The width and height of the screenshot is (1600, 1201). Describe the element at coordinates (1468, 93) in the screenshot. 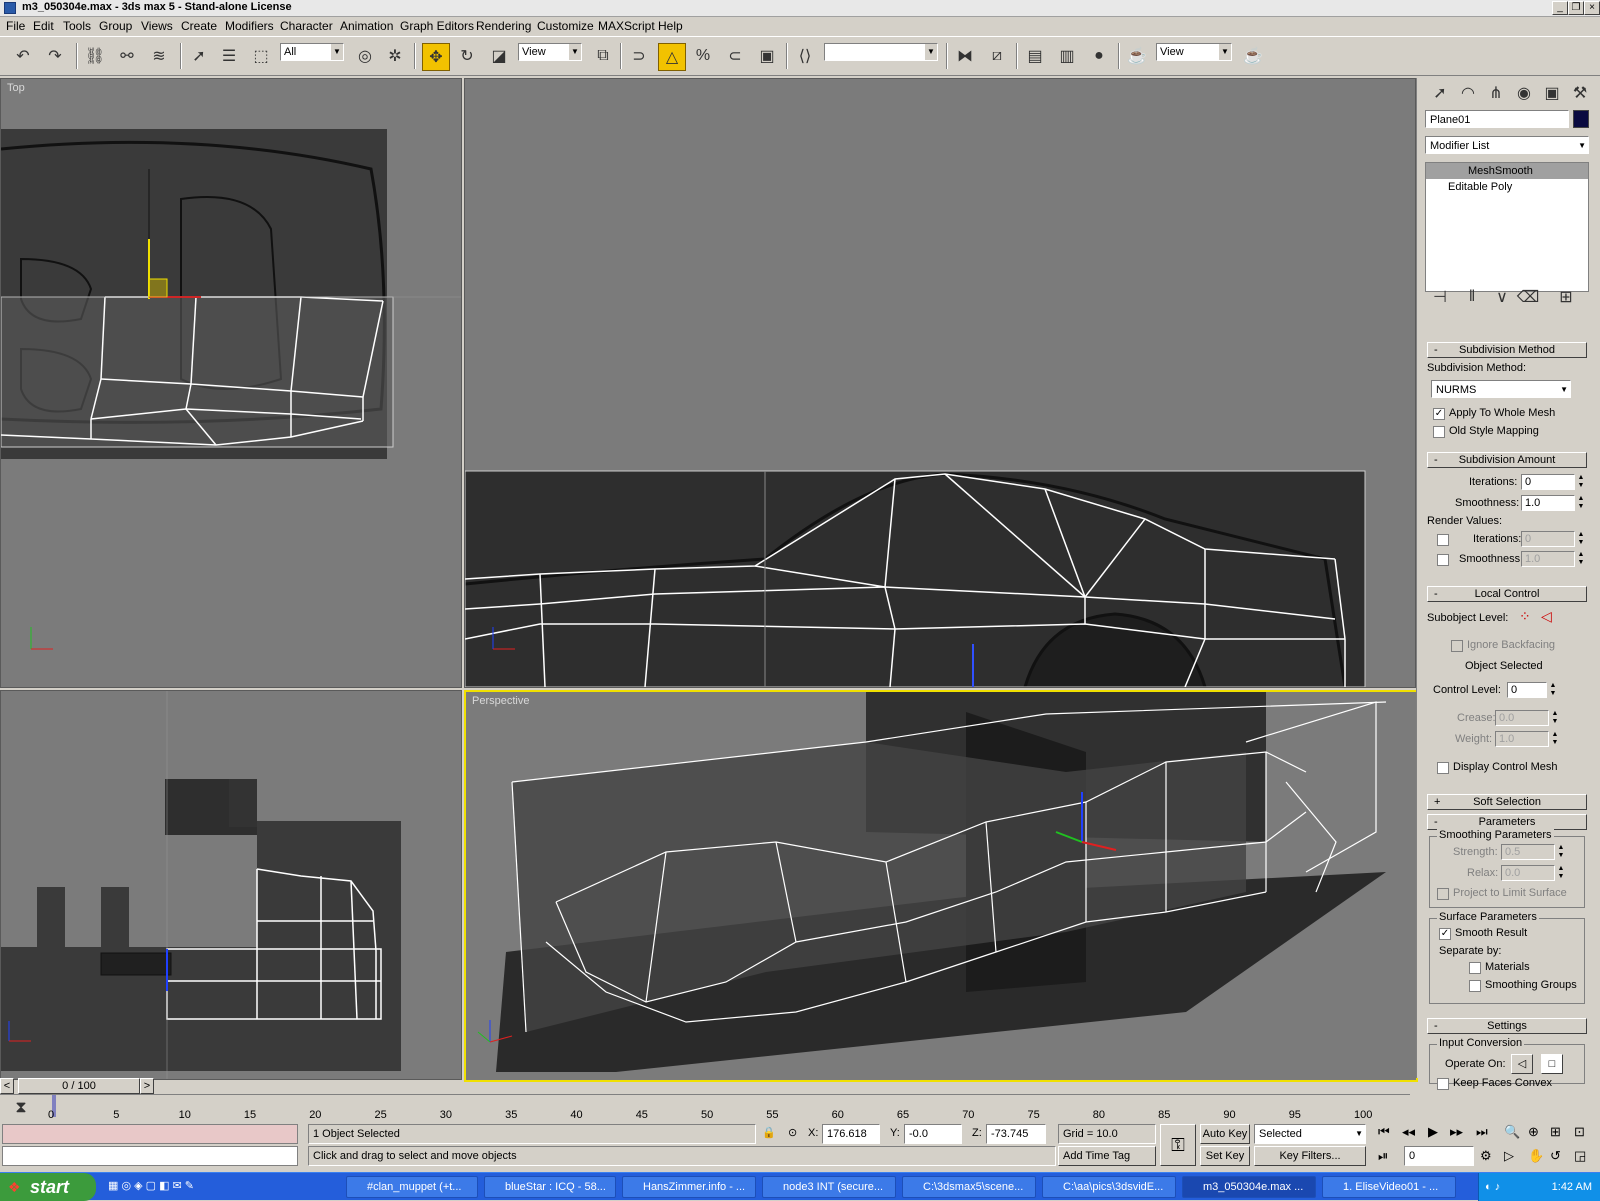

I see `modify-tab-icon: ◠` at that location.